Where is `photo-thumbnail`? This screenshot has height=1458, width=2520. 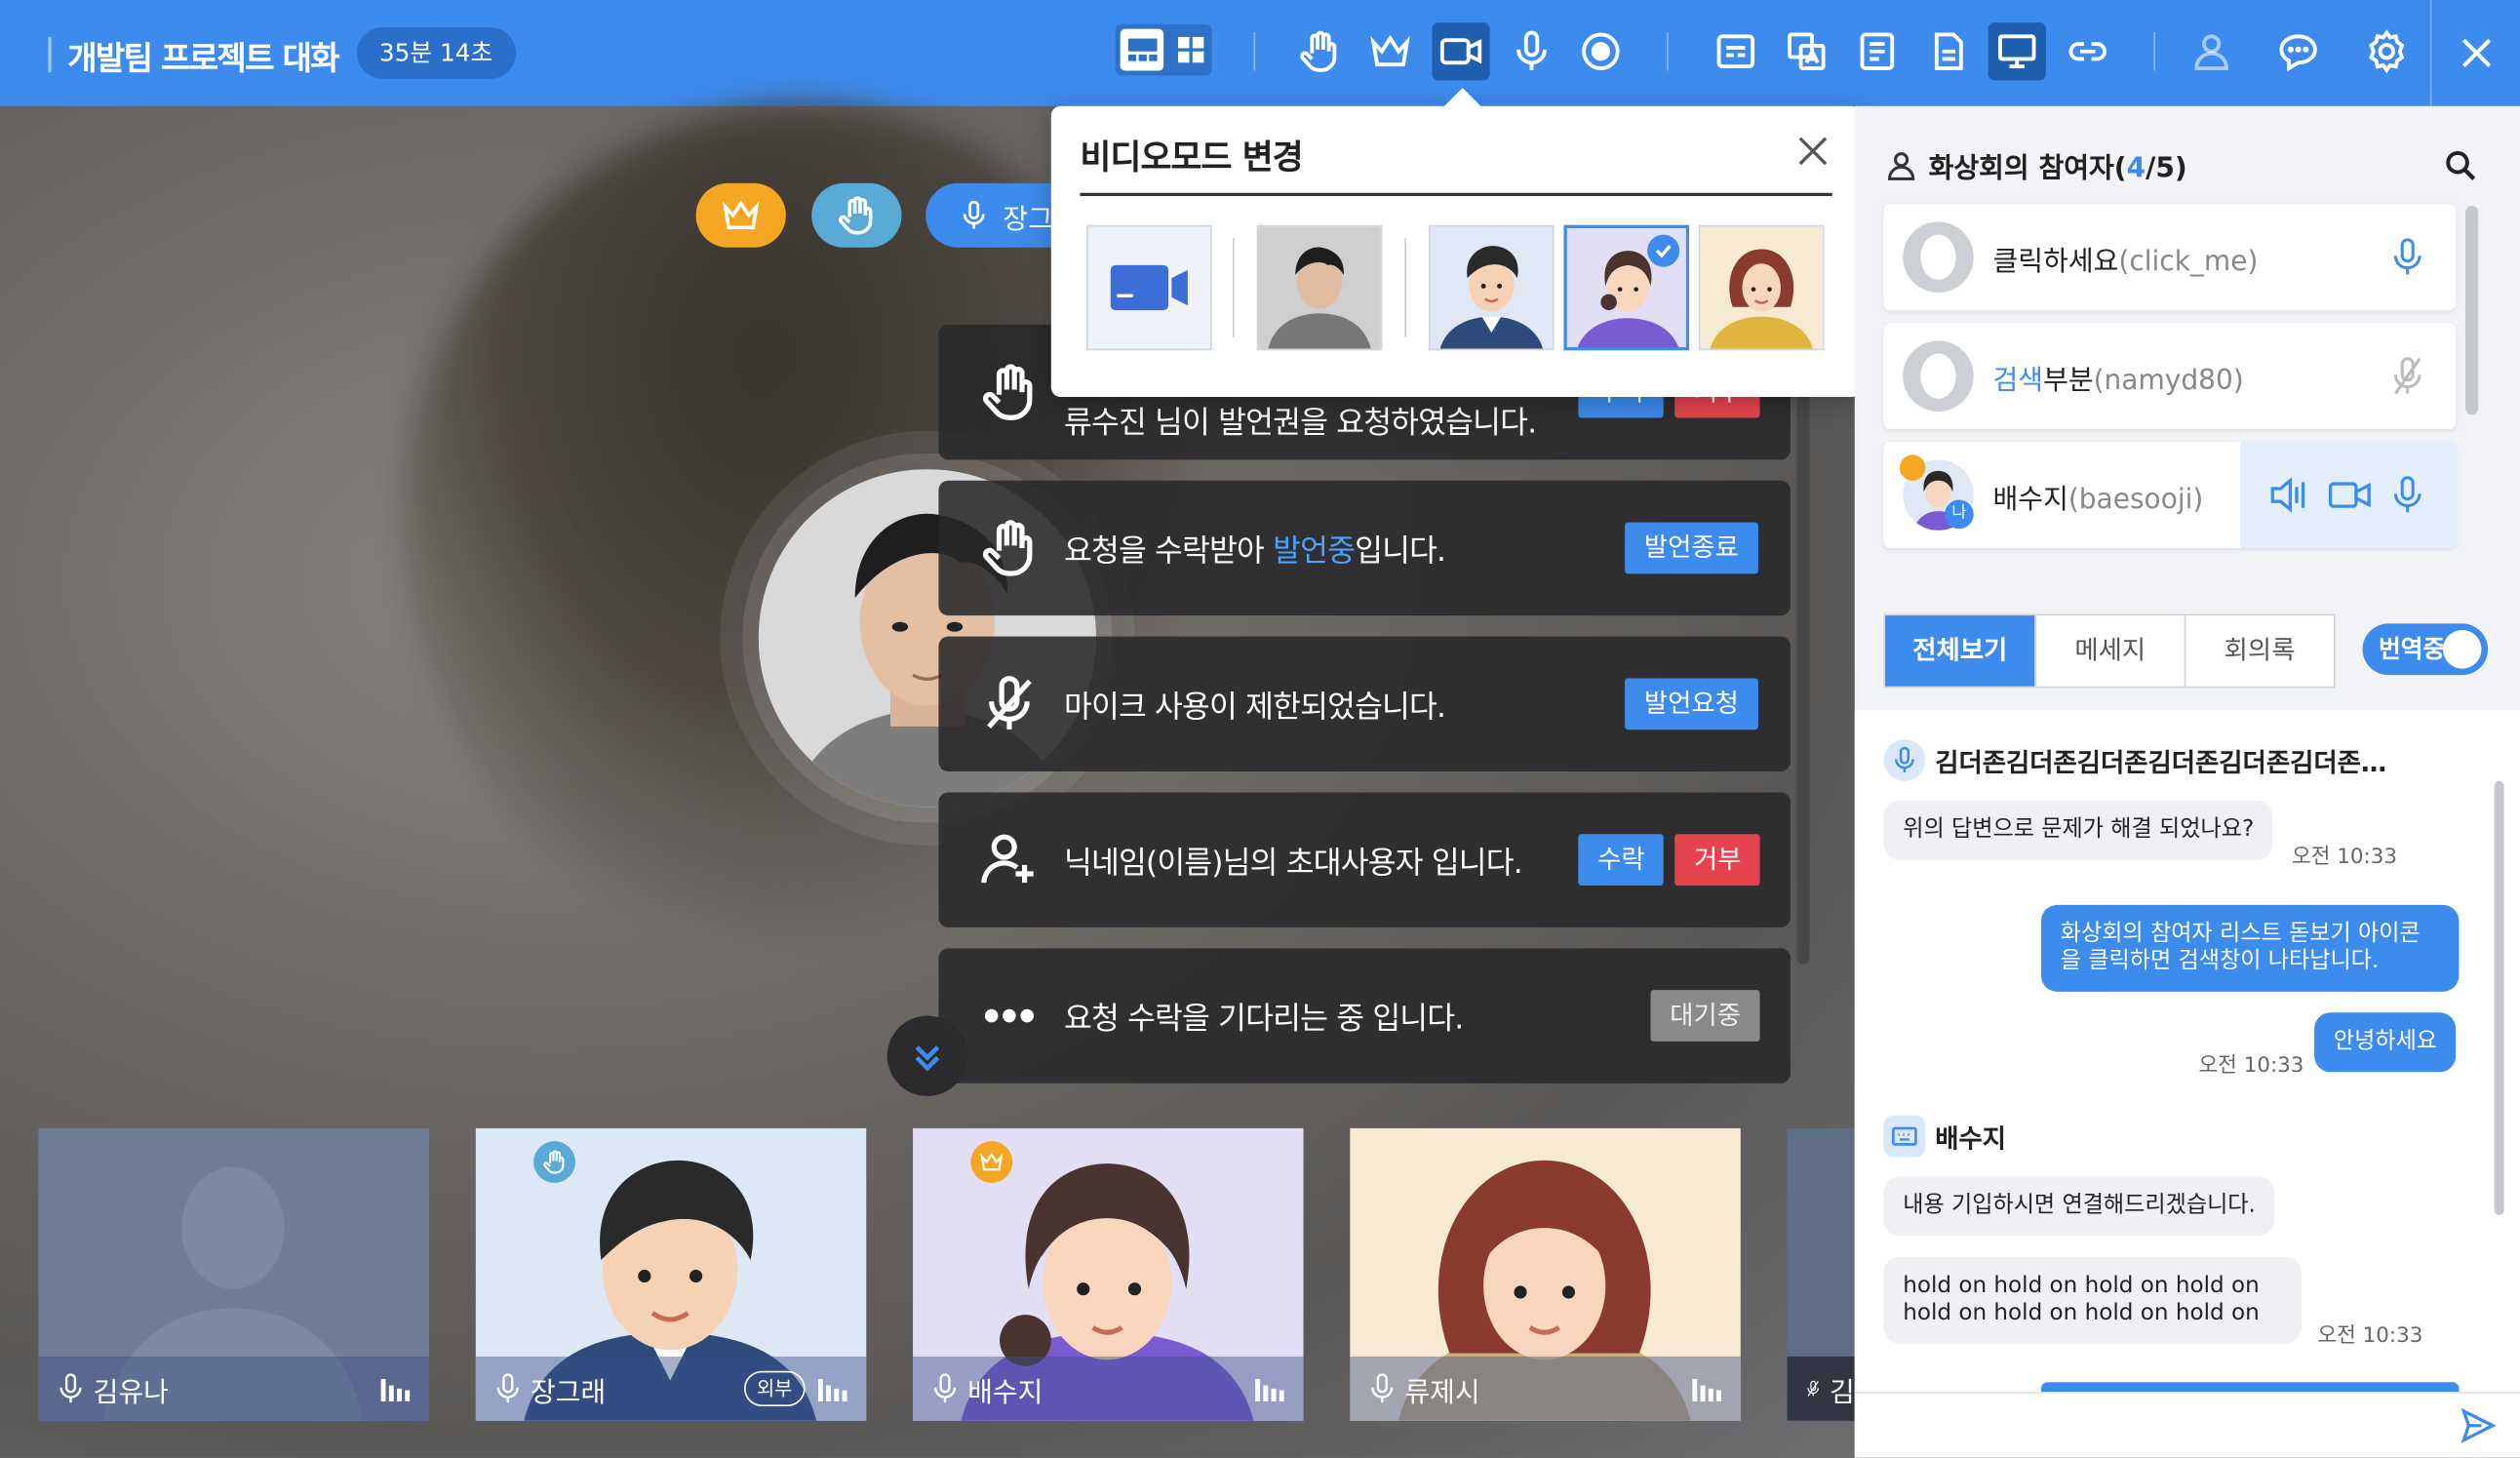 photo-thumbnail is located at coordinates (1319, 287).